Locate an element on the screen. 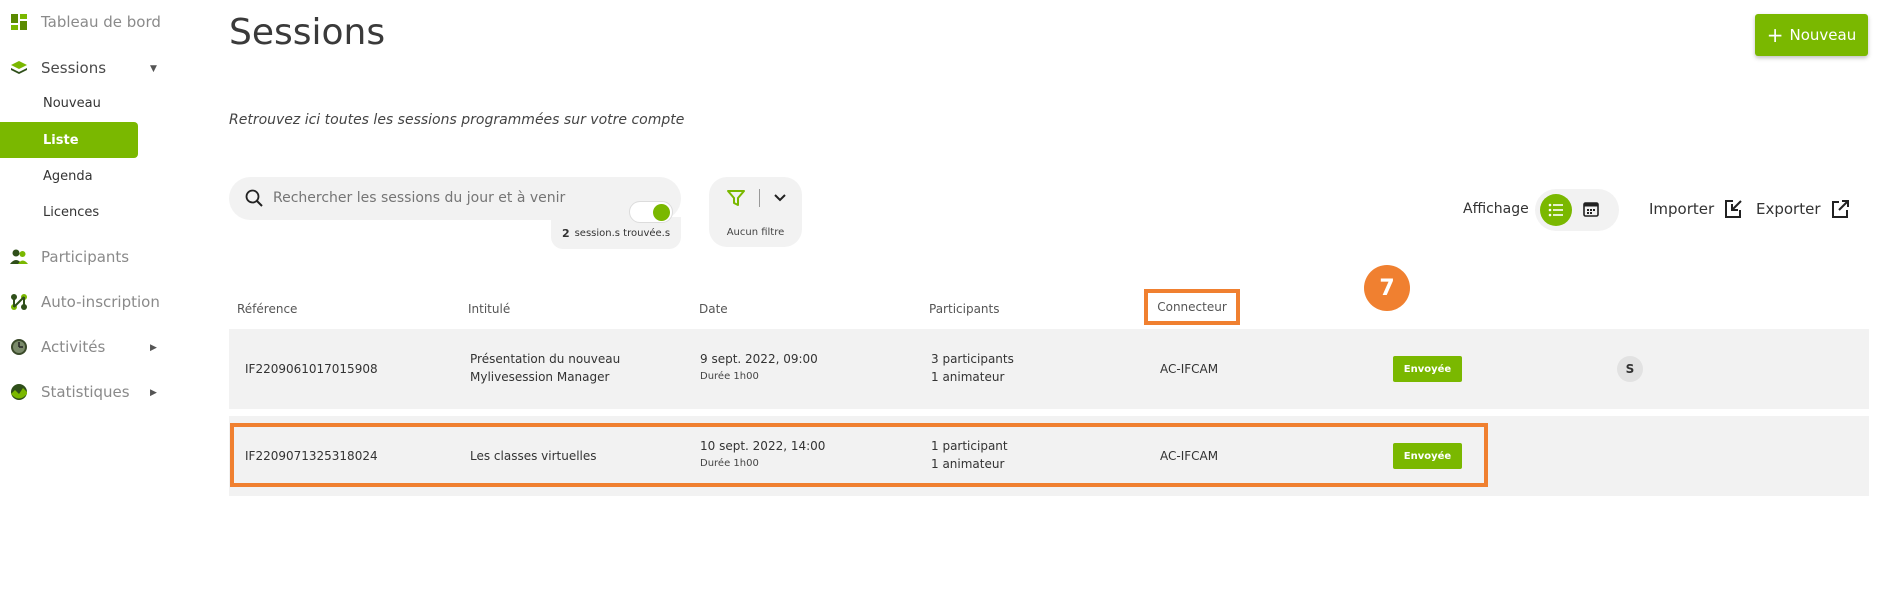 This screenshot has width=1889, height=605. import-icon is located at coordinates (1733, 209).